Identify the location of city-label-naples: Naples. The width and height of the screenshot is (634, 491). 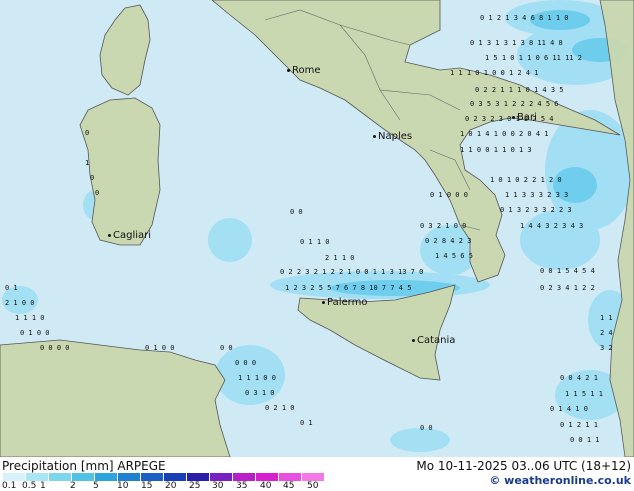
(392, 136).